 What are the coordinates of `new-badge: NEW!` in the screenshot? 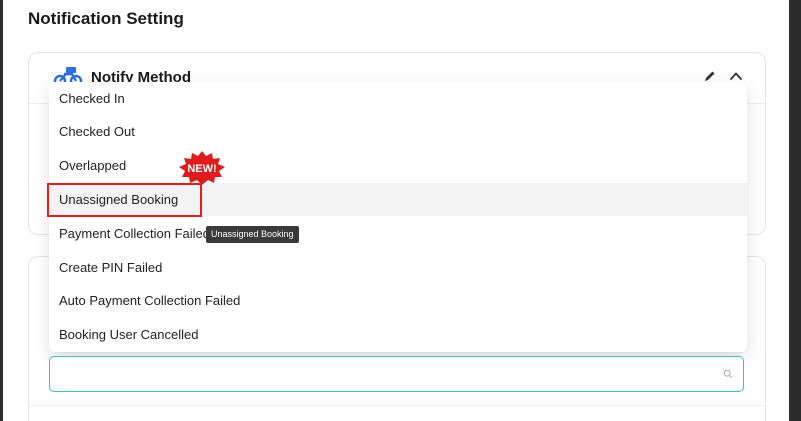 It's located at (202, 168).